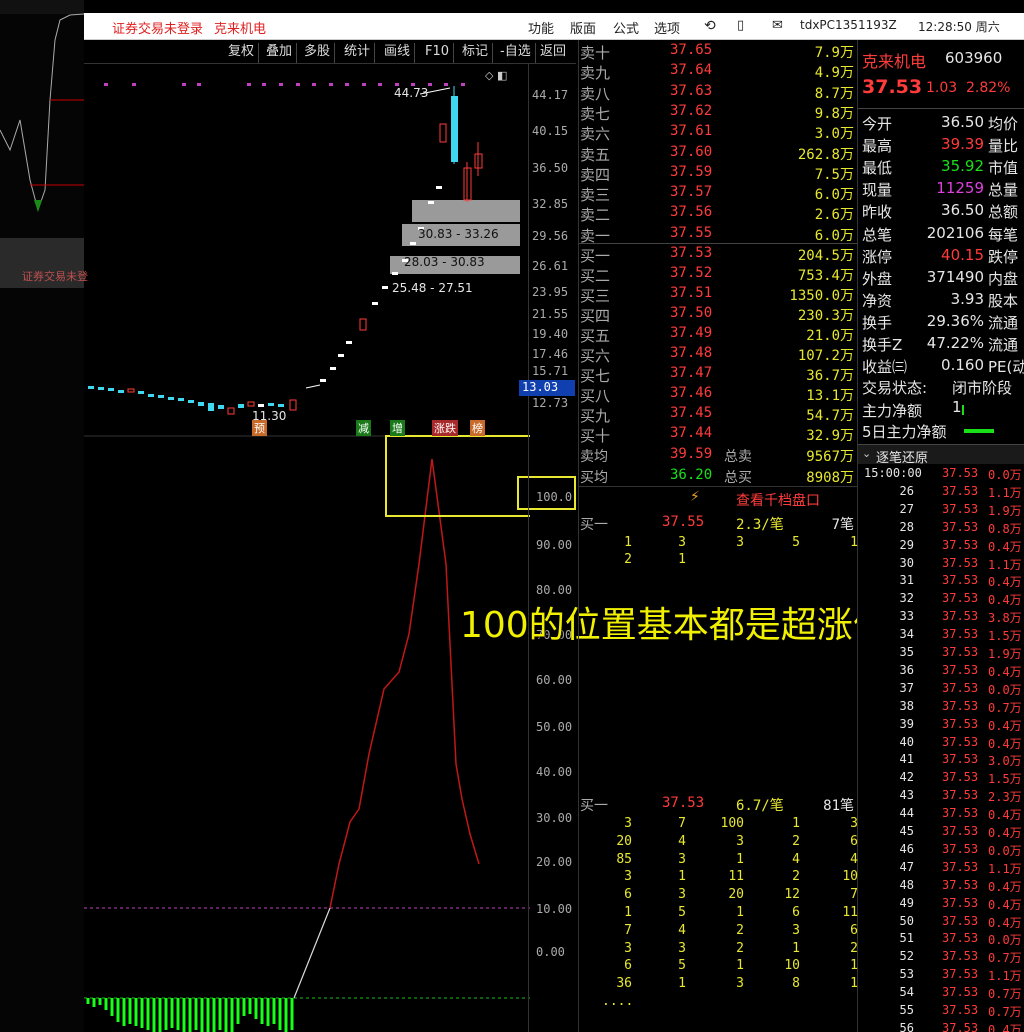 Image resolution: width=1024 pixels, height=1032 pixels. What do you see at coordinates (906, 598) in the screenshot?
I see `tick-time: 32` at bounding box center [906, 598].